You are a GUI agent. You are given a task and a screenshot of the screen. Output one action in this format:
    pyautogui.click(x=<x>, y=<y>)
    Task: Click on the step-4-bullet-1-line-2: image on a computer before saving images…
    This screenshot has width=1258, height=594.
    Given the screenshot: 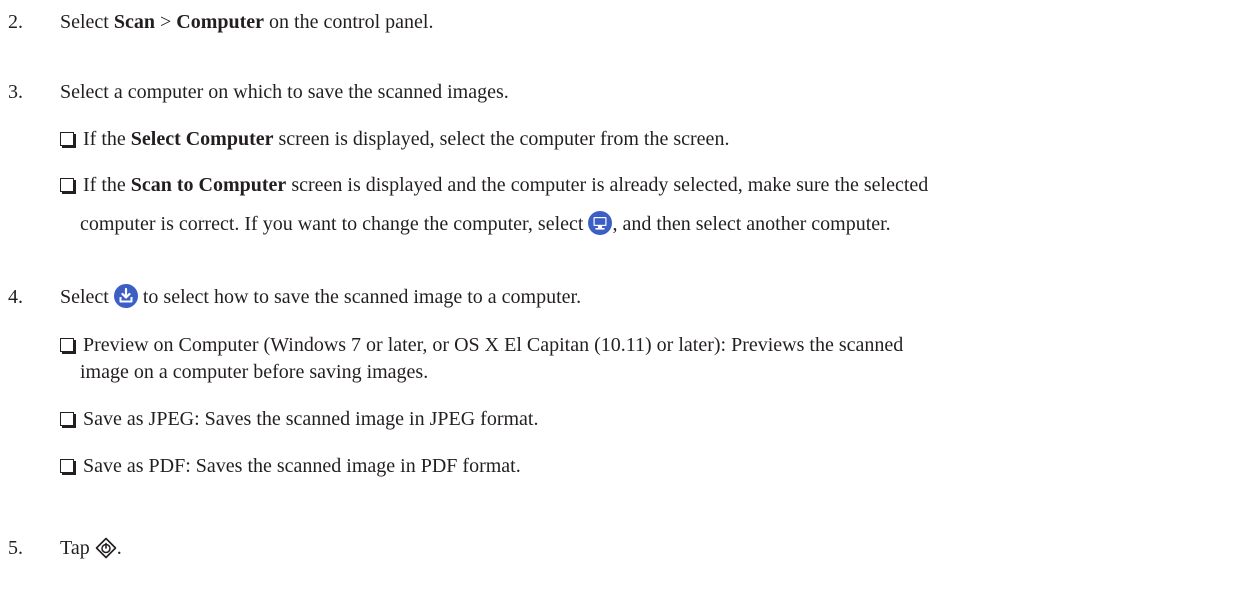 What is the action you would take?
    pyautogui.click(x=254, y=372)
    